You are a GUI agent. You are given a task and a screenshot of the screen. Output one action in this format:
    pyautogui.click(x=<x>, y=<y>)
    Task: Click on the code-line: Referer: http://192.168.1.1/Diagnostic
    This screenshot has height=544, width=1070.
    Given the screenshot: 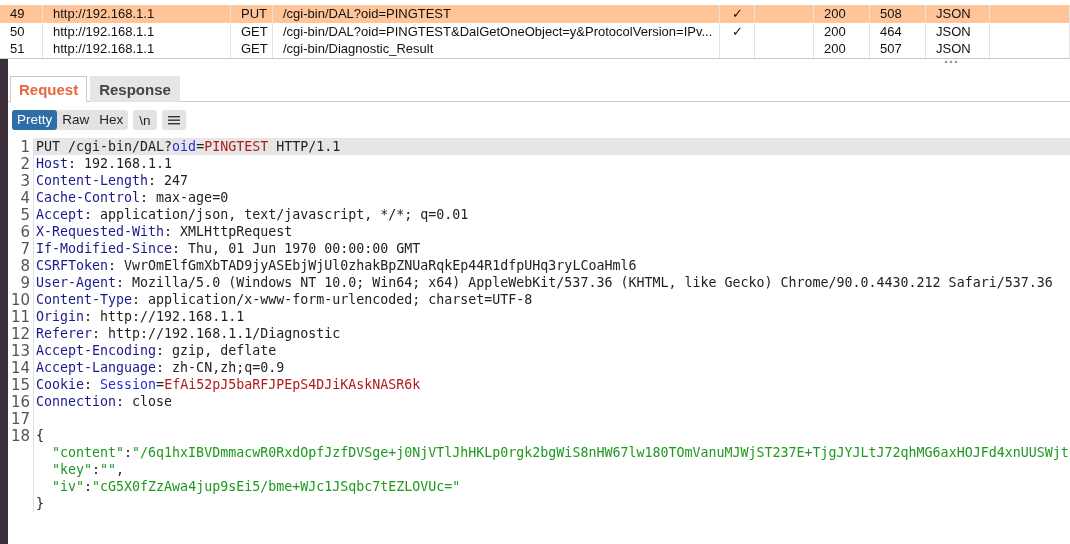 What is the action you would take?
    pyautogui.click(x=188, y=333)
    